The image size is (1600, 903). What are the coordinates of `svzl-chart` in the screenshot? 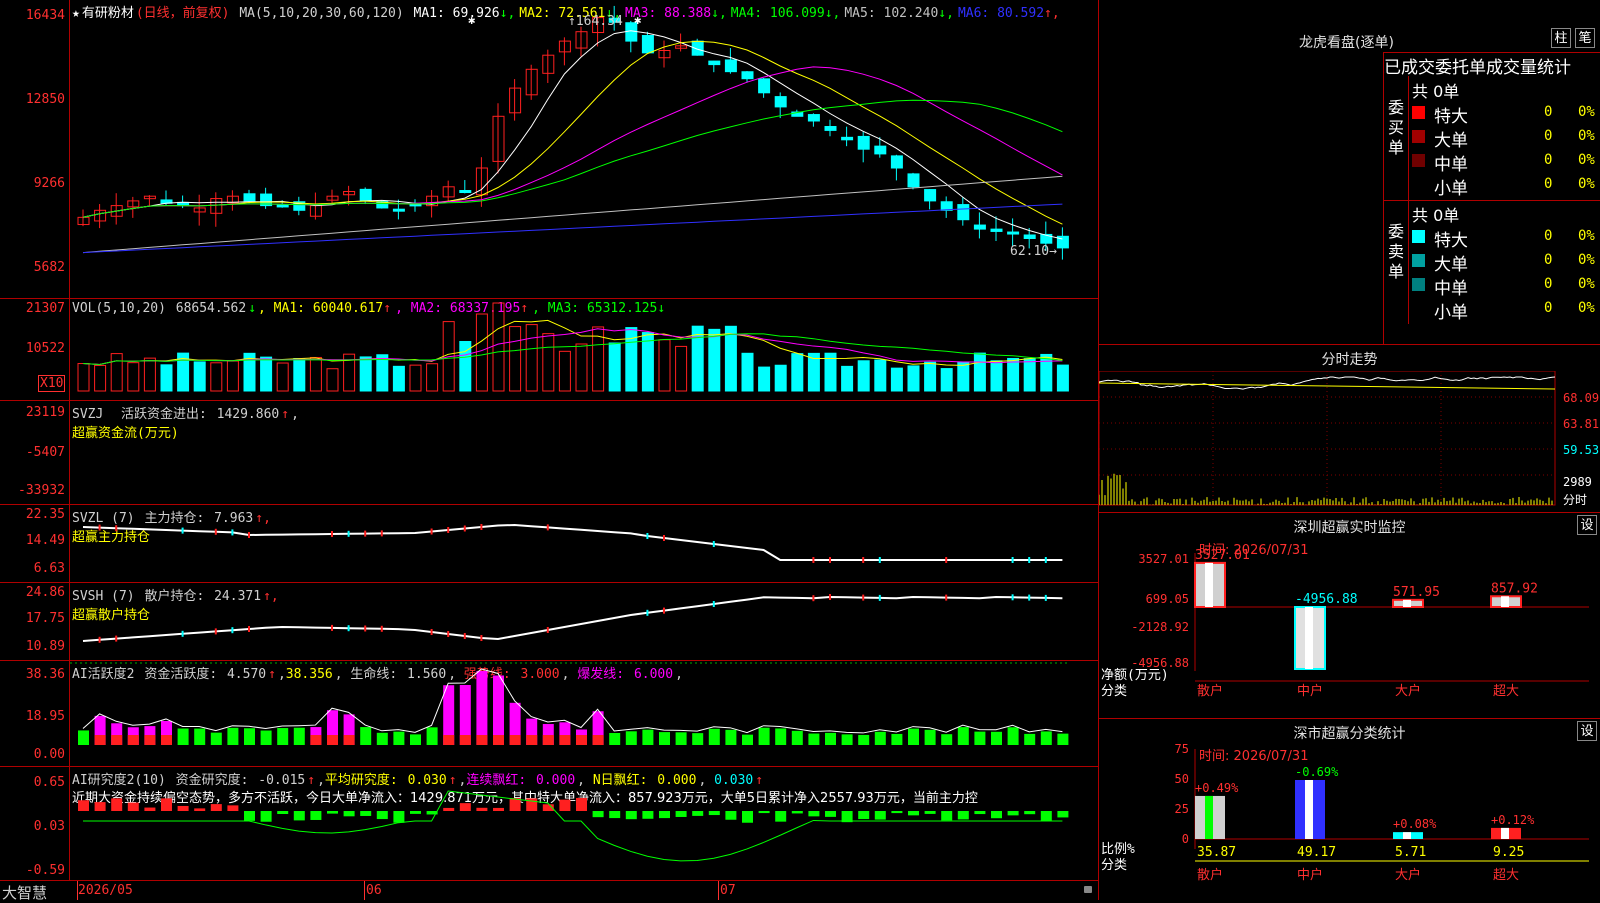 It's located at (572, 543).